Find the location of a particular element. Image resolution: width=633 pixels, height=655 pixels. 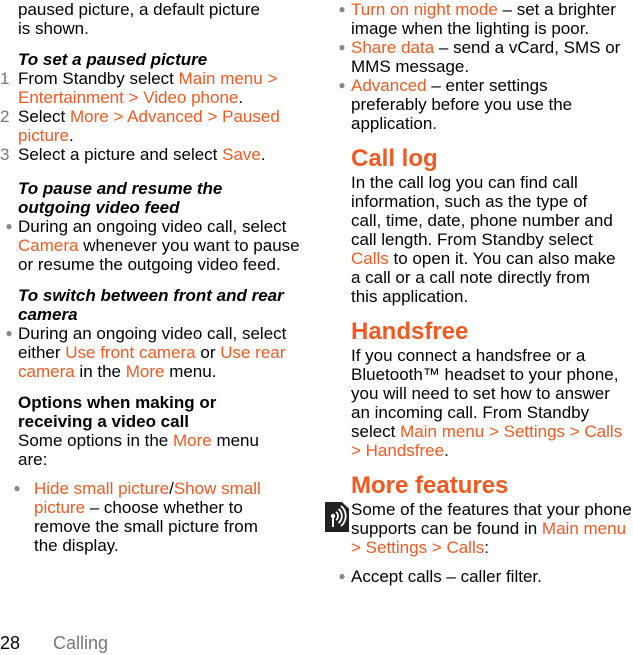

intro-line: paused picture, a default picture is located at coordinates (139, 9).